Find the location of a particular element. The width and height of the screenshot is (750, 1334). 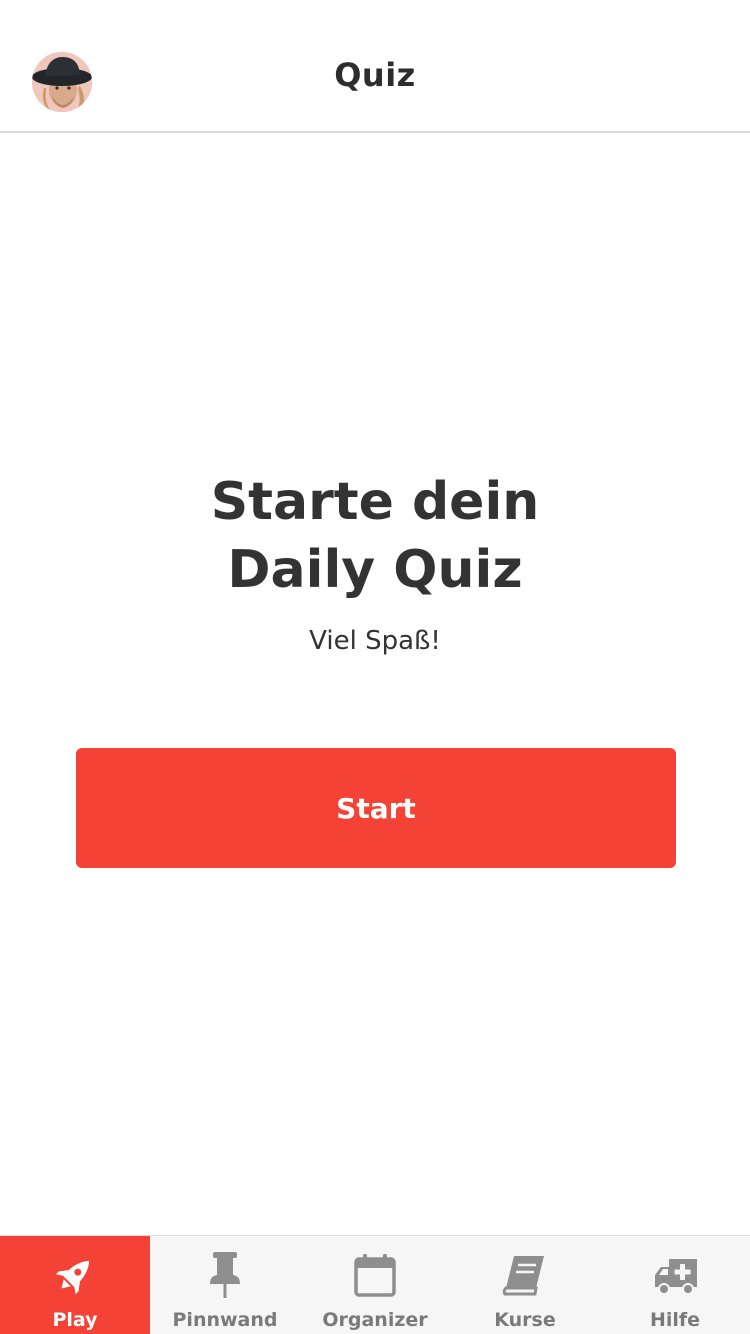

header-bar: Quiz is located at coordinates (375, 66).